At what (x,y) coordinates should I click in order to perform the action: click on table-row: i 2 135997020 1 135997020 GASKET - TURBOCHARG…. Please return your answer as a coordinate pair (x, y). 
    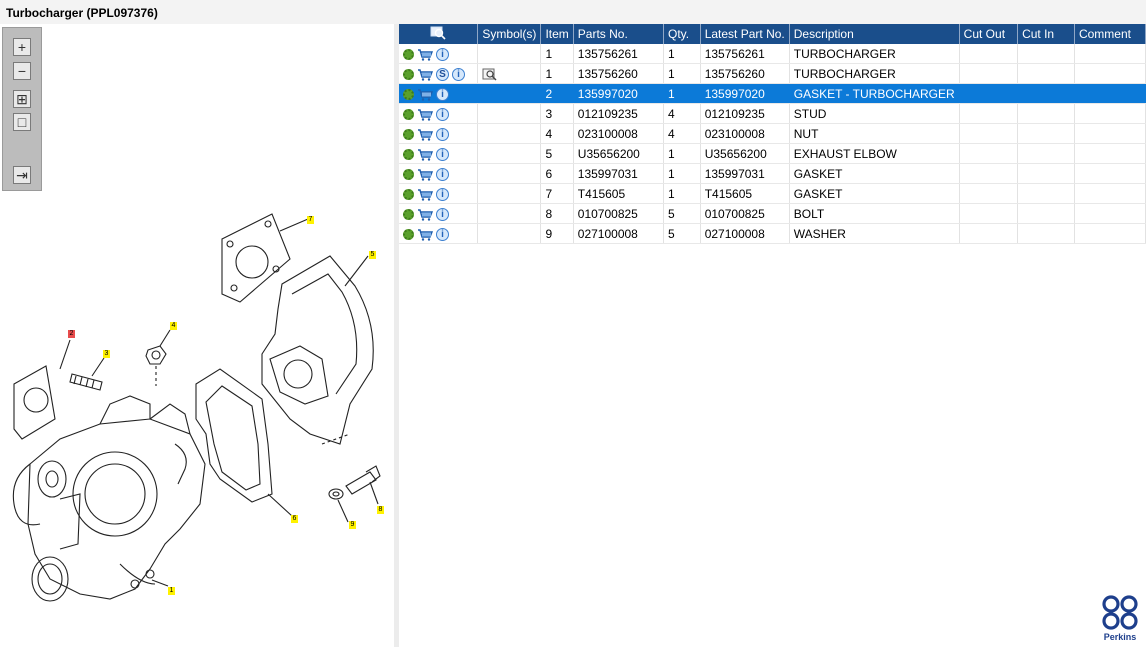
    Looking at the image, I should click on (772, 93).